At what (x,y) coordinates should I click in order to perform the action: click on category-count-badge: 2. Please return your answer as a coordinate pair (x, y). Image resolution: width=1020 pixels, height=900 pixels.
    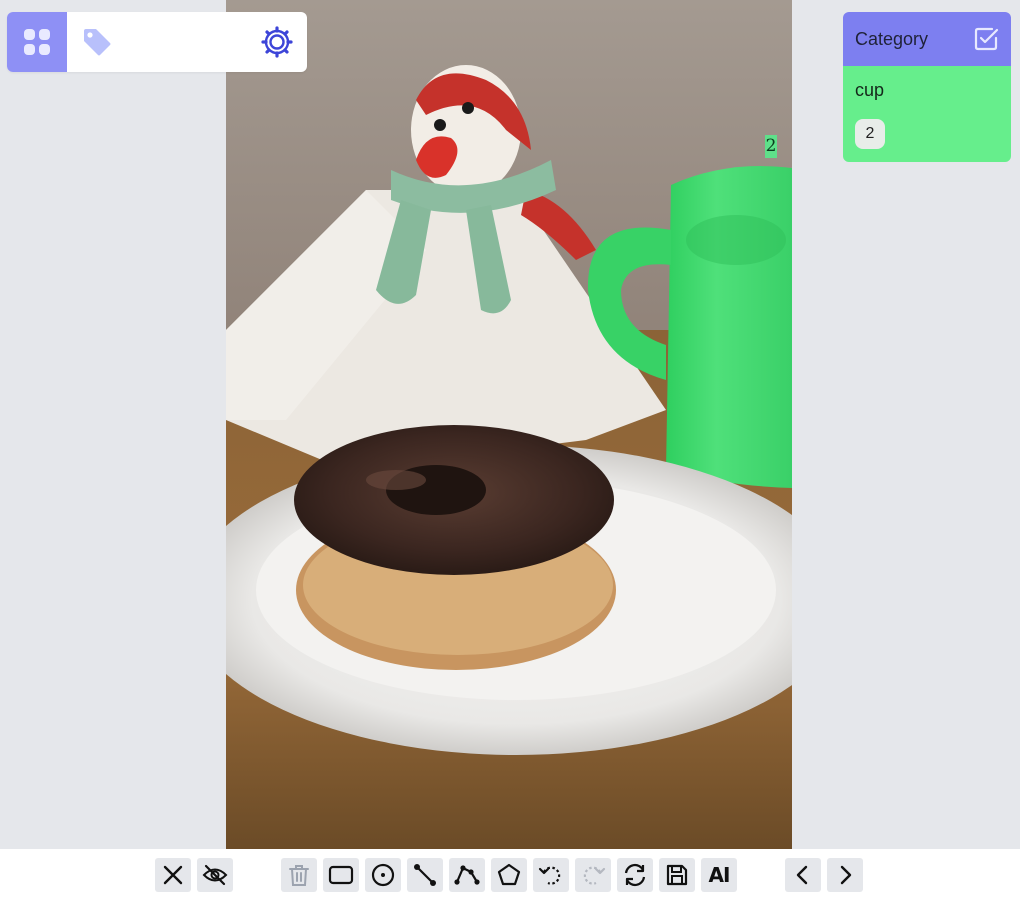
    Looking at the image, I should click on (870, 134).